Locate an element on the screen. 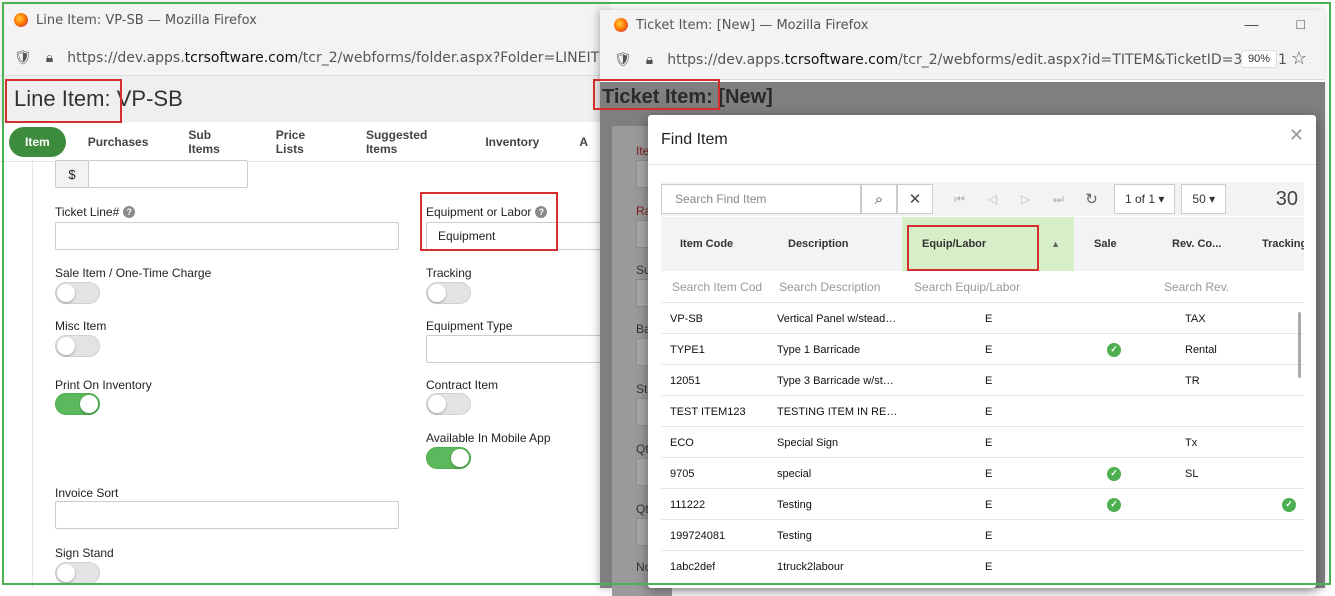 The width and height of the screenshot is (1335, 596). available-mobile-label: Available In Mobile App is located at coordinates (488, 438).